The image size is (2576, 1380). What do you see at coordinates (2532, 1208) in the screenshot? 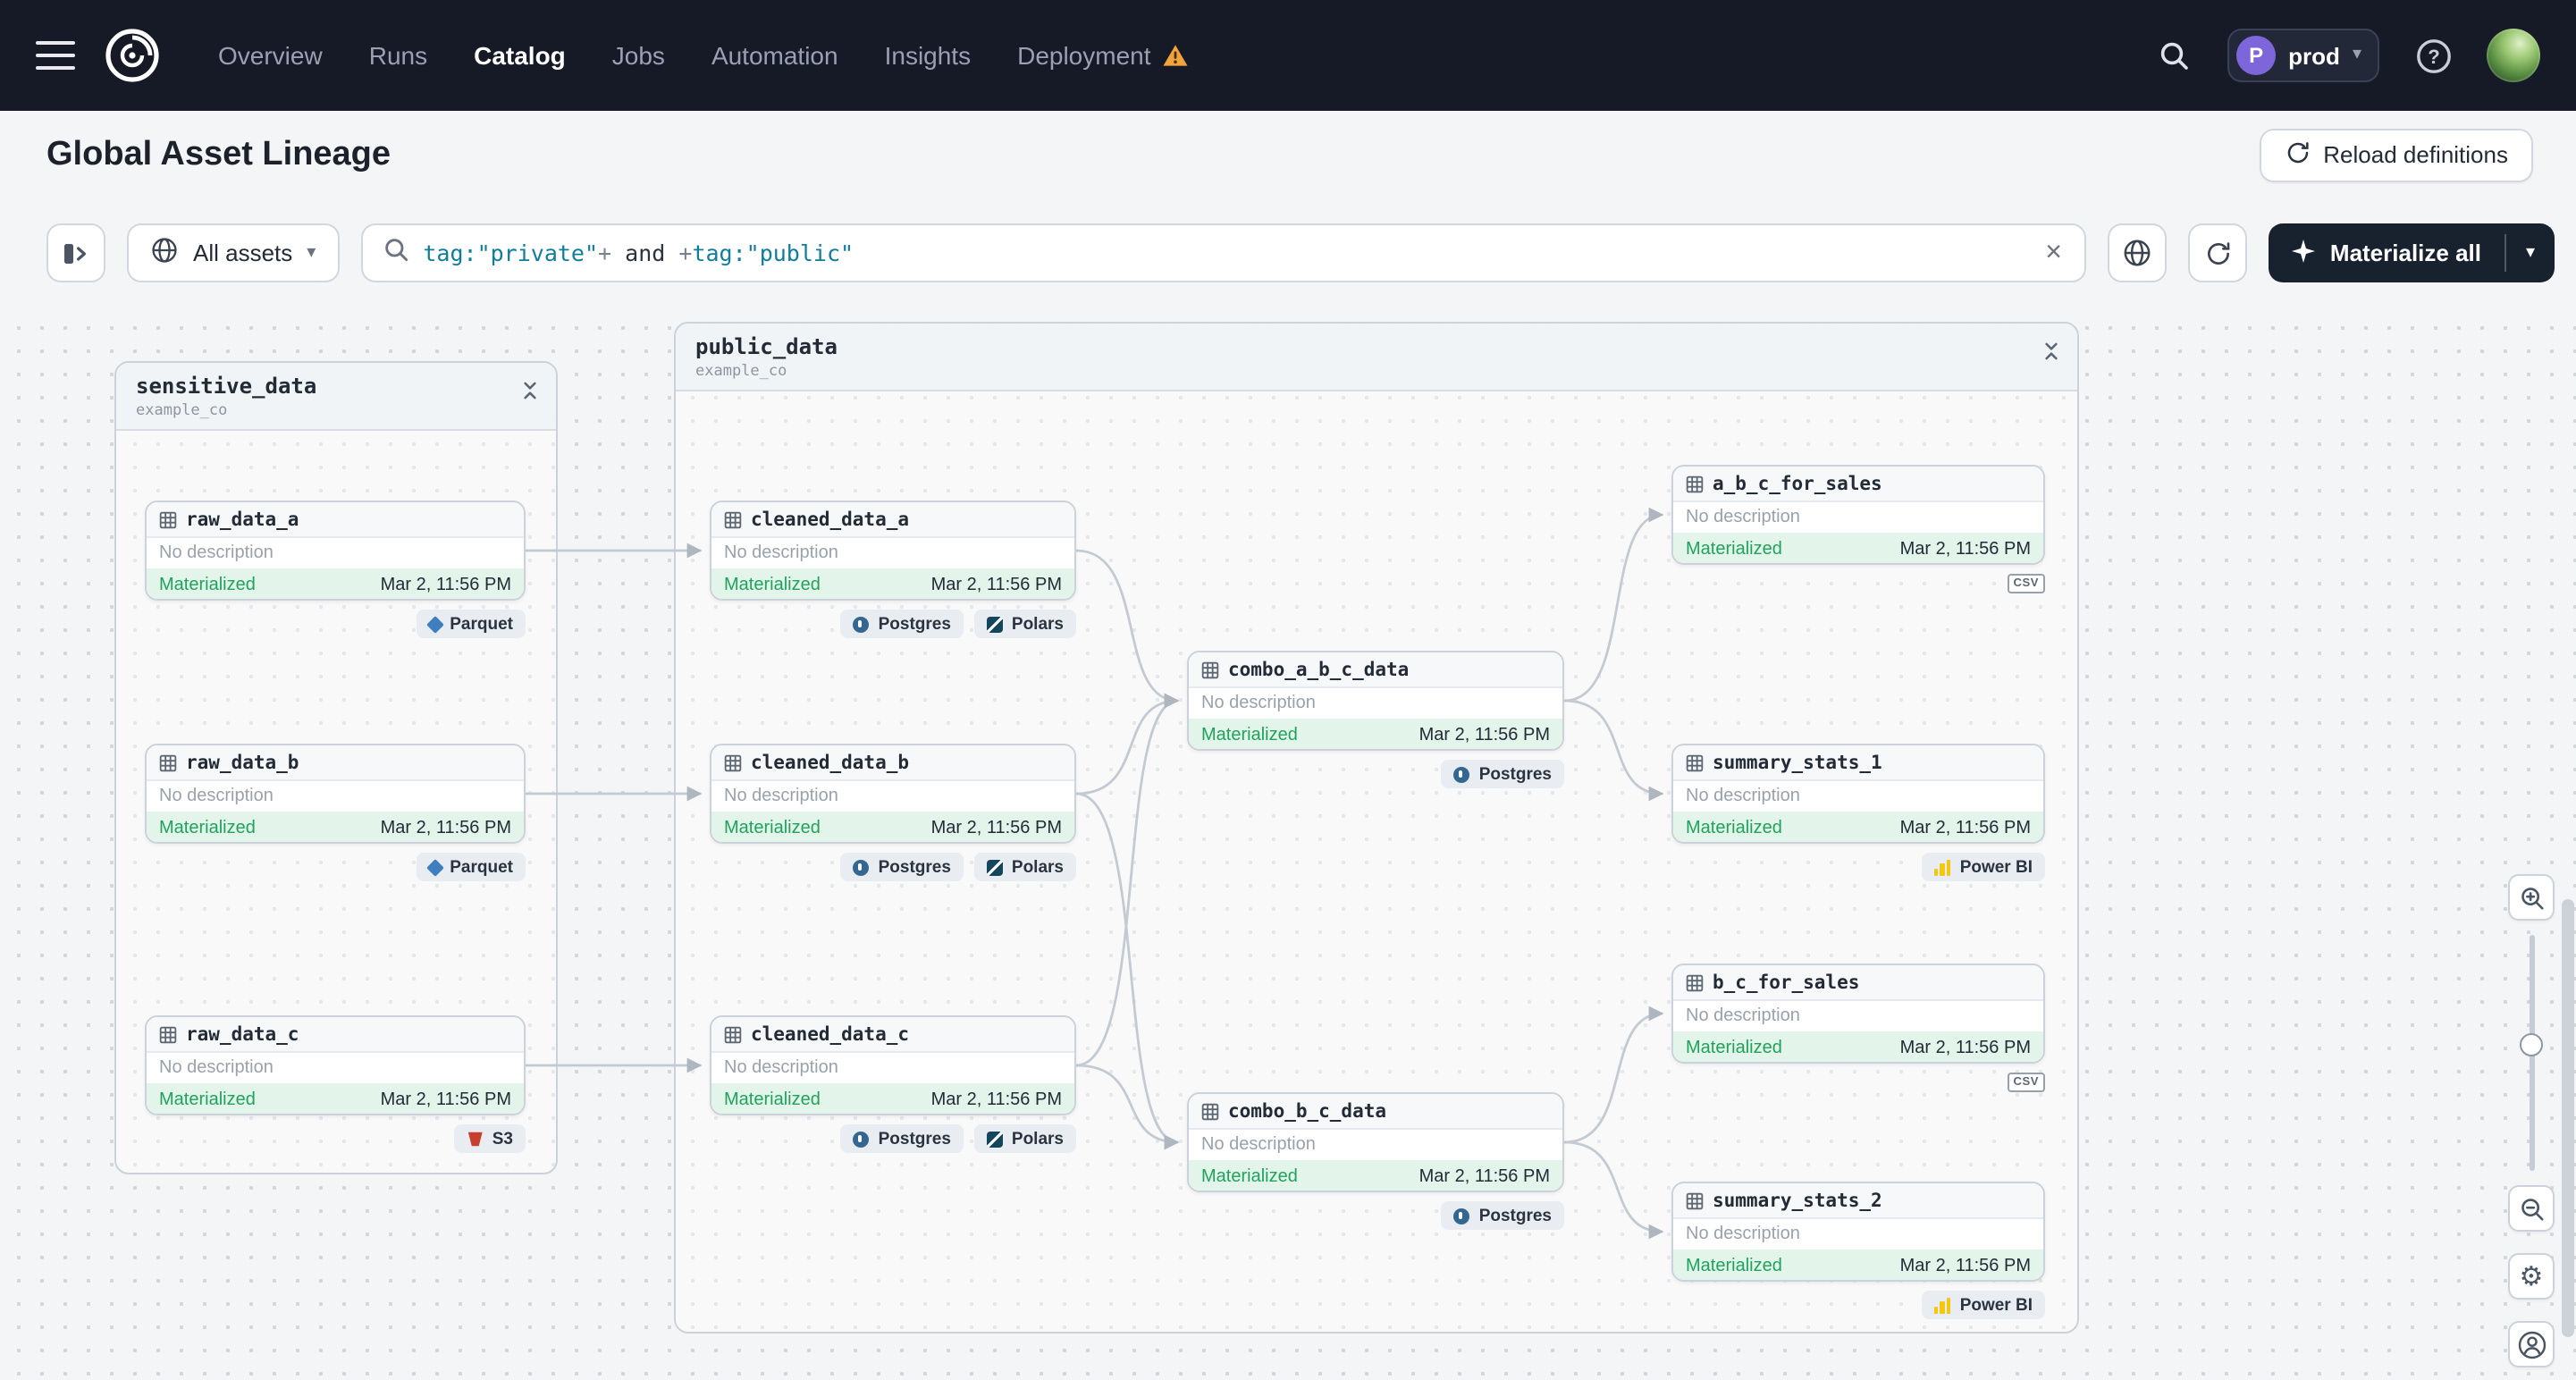
I see `zoom-out-button` at bounding box center [2532, 1208].